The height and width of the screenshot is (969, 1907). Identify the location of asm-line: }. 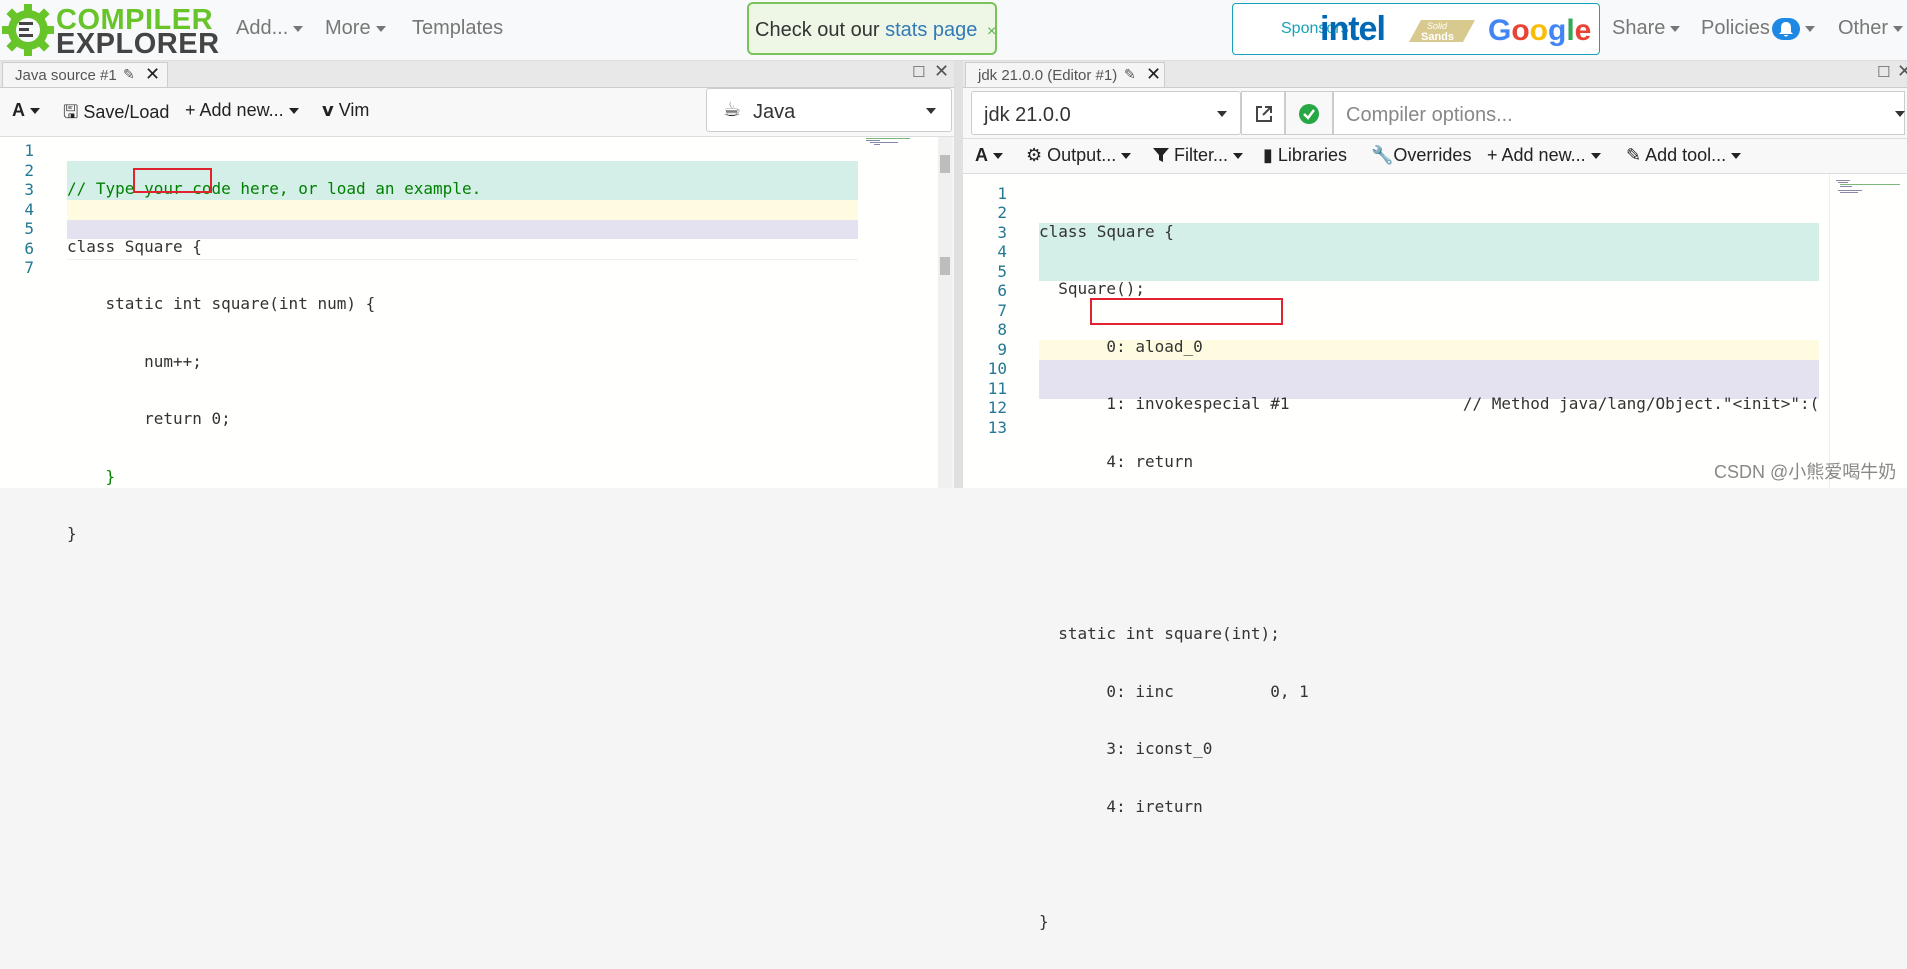
(1429, 922).